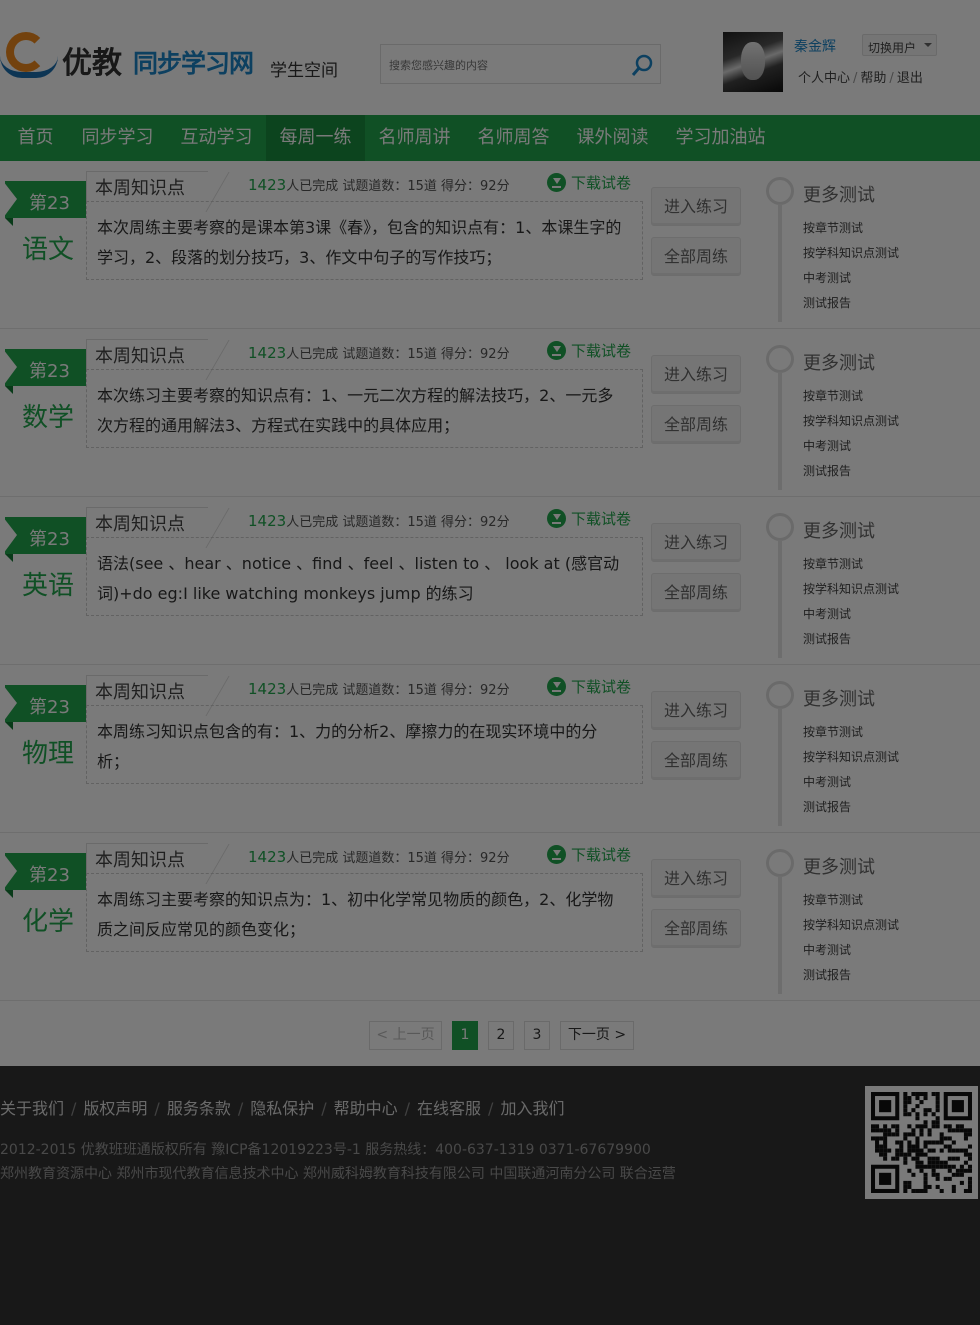 The height and width of the screenshot is (1325, 980). I want to click on practice-stats: 1423人已完成 试题道数：15道 得分：92分, so click(379, 520).